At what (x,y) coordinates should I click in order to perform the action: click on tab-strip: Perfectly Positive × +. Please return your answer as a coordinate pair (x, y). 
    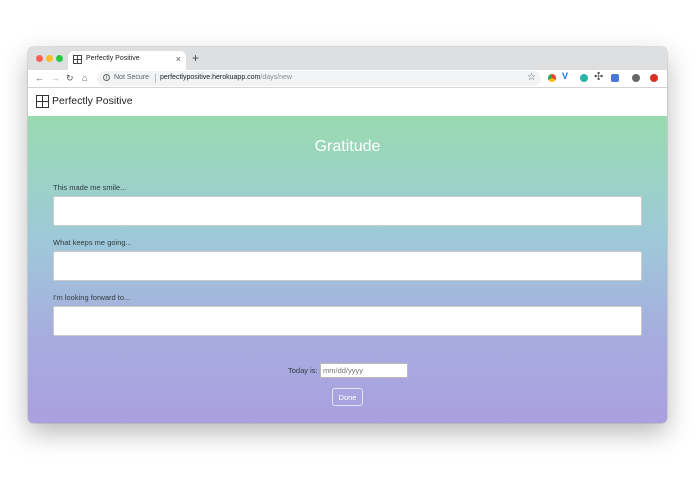
    Looking at the image, I should click on (347, 58).